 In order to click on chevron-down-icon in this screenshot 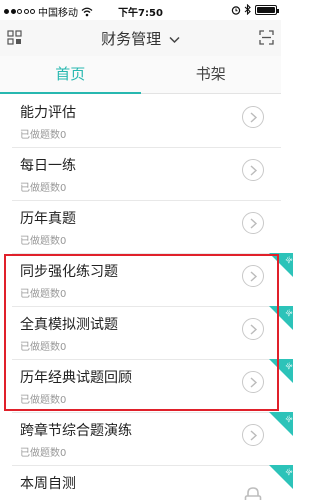, I will do `click(174, 40)`.